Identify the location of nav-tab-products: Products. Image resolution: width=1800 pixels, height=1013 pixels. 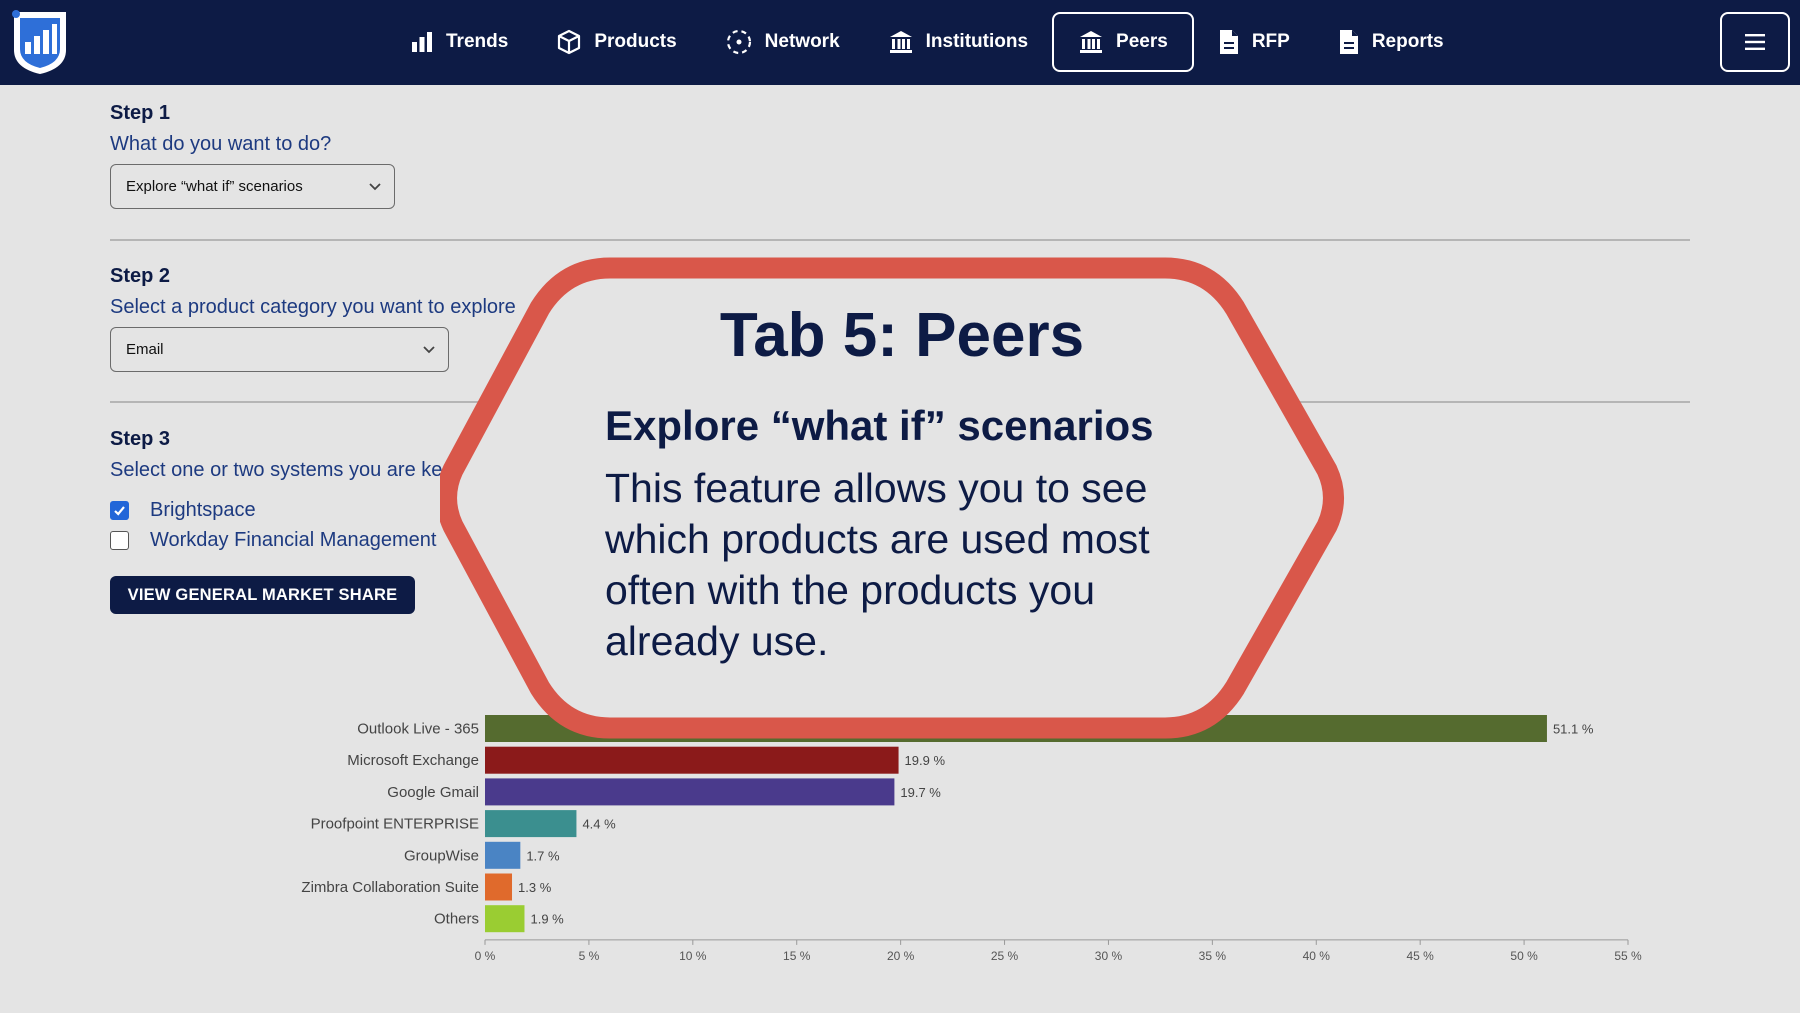
(616, 42).